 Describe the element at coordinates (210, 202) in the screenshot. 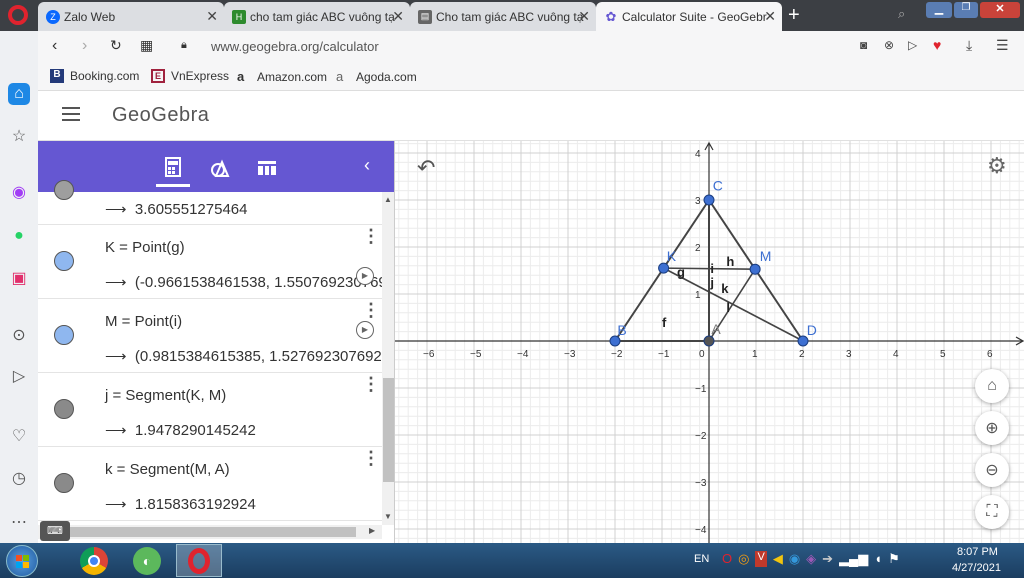

I see `algebra-row: ⟶ 3.605551275464` at that location.